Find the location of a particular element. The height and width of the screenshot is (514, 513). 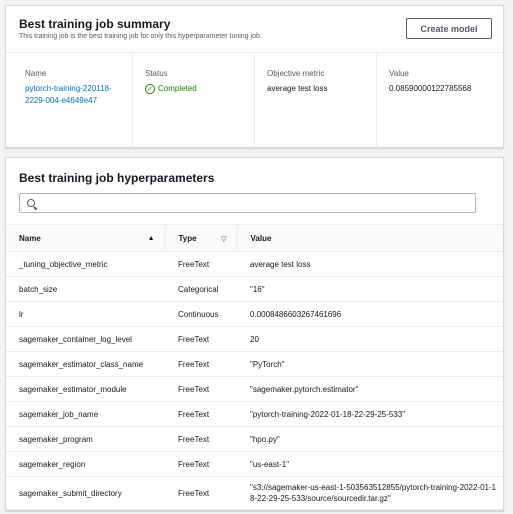

status-text: Completed is located at coordinates (177, 88).